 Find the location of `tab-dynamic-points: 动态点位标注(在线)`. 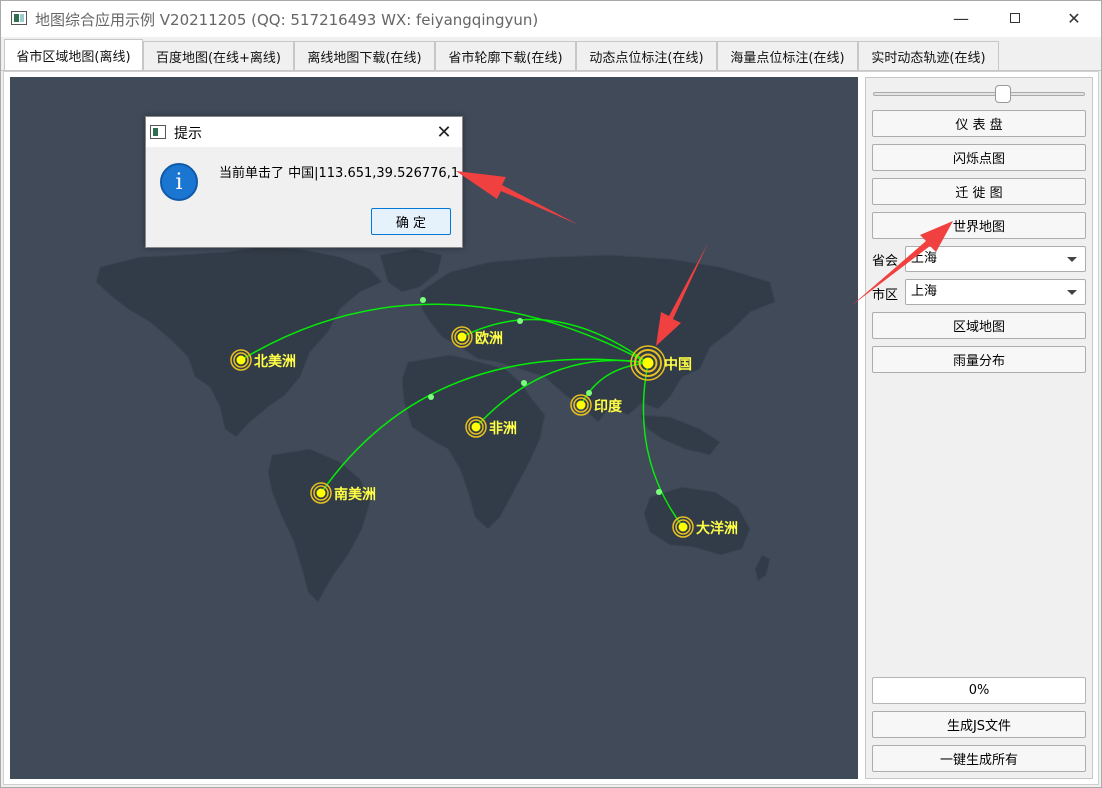

tab-dynamic-points: 动态点位标注(在线) is located at coordinates (646, 56).